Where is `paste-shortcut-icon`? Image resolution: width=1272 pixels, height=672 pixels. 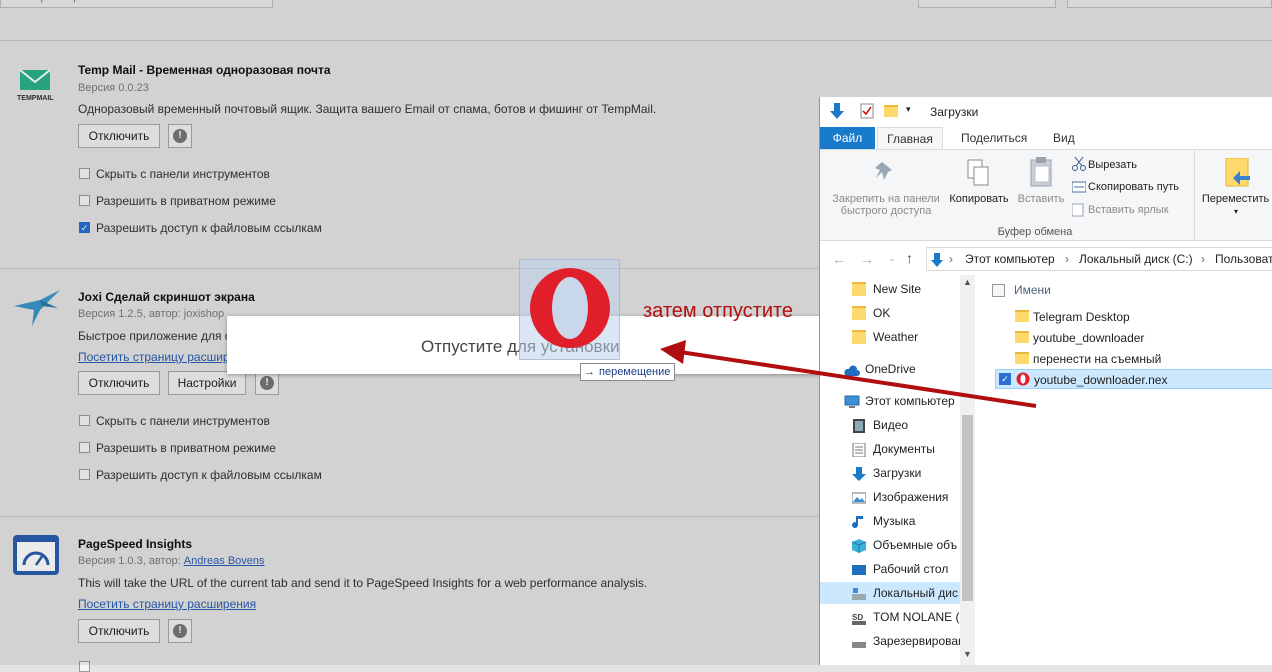 paste-shortcut-icon is located at coordinates (1077, 211).